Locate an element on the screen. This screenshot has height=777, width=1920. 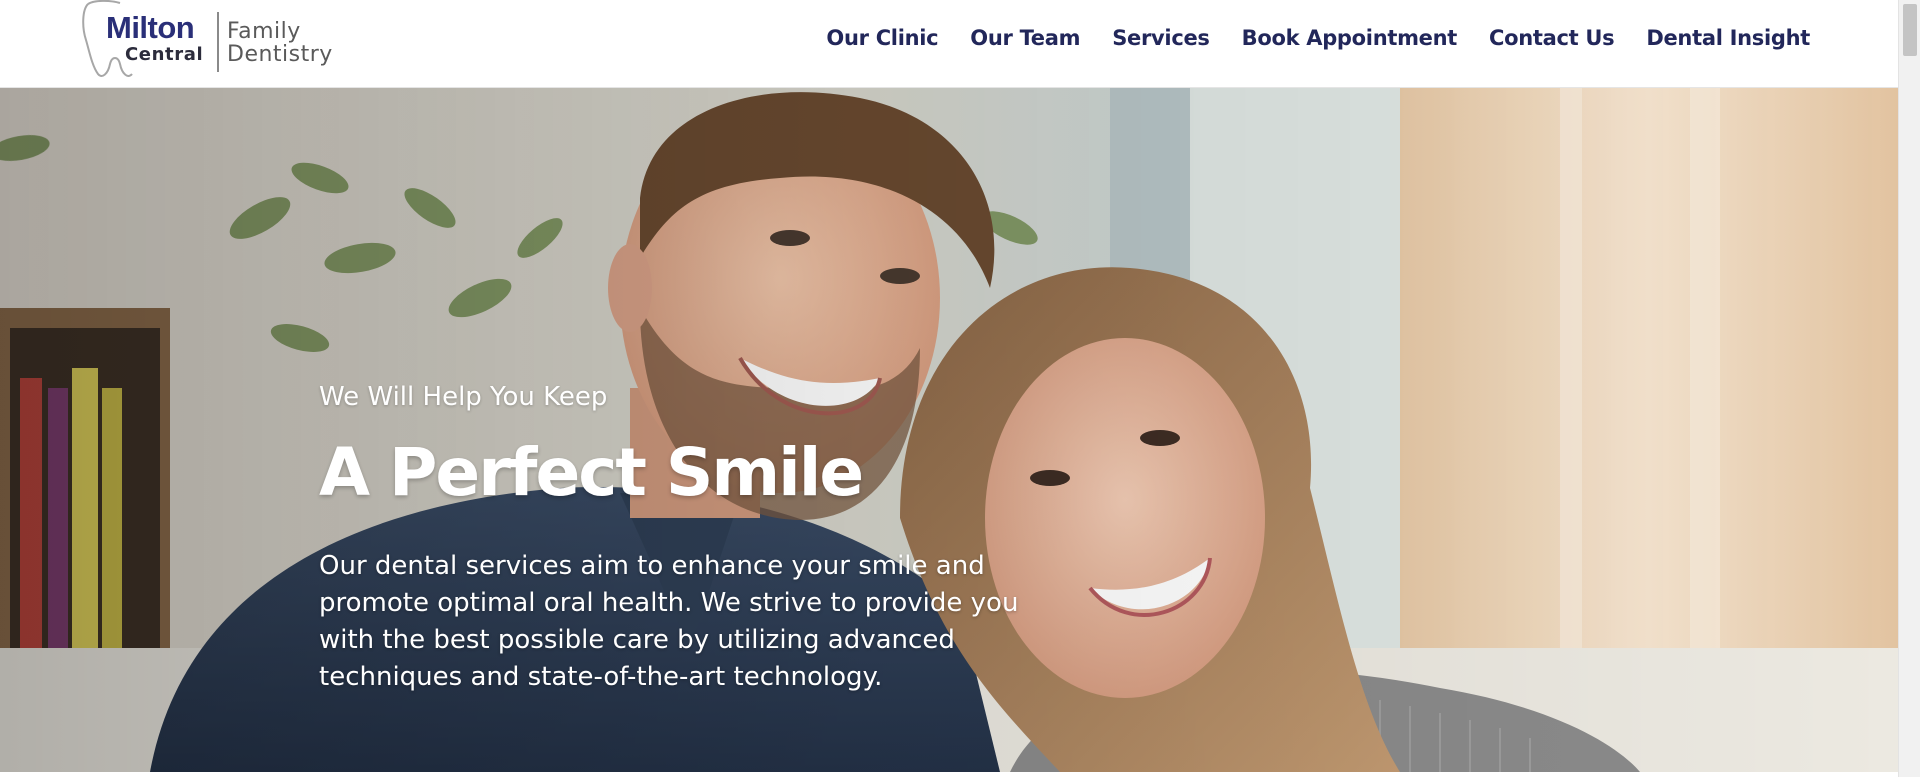
page-scrollbar is located at coordinates (1909, 388).